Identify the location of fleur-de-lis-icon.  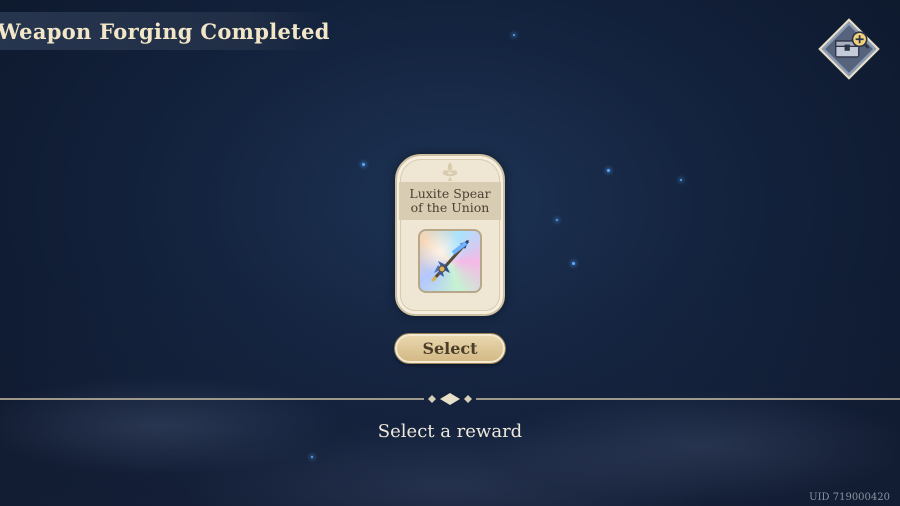
(450, 171).